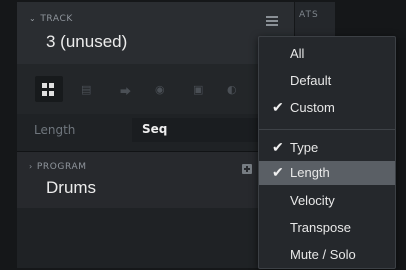 This screenshot has height=270, width=406. What do you see at coordinates (311, 80) in the screenshot?
I see `menu-item-label: Default` at bounding box center [311, 80].